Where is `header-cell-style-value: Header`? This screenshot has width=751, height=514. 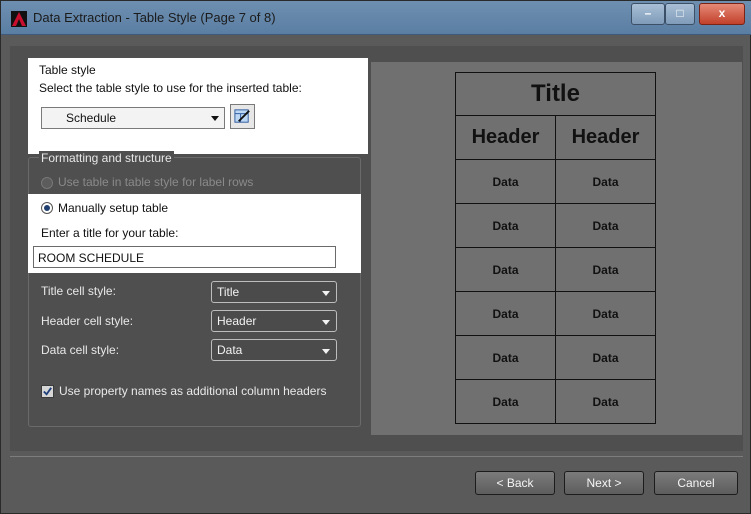
header-cell-style-value: Header is located at coordinates (237, 321).